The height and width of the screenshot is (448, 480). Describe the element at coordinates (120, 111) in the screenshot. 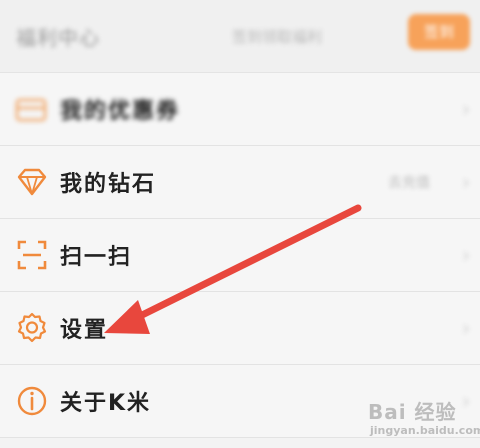

I see `menu-item-label: 我的优惠券` at that location.